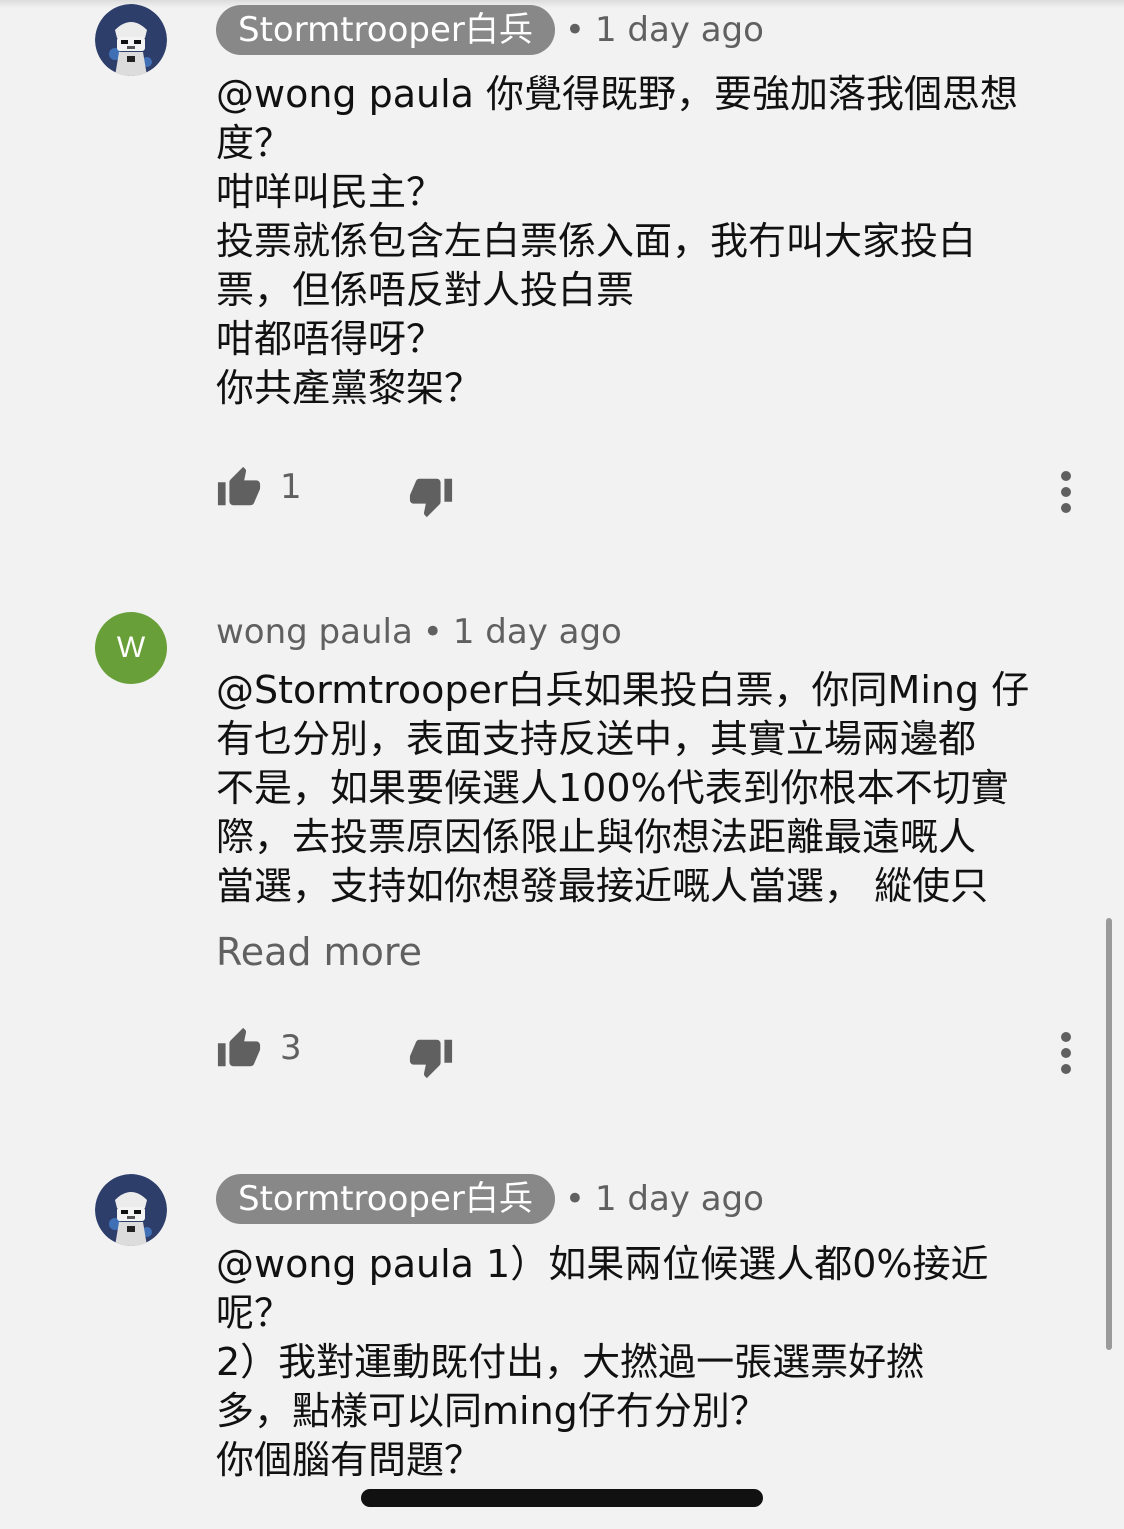  Describe the element at coordinates (291, 1048) in the screenshot. I see `like-count: 3` at that location.